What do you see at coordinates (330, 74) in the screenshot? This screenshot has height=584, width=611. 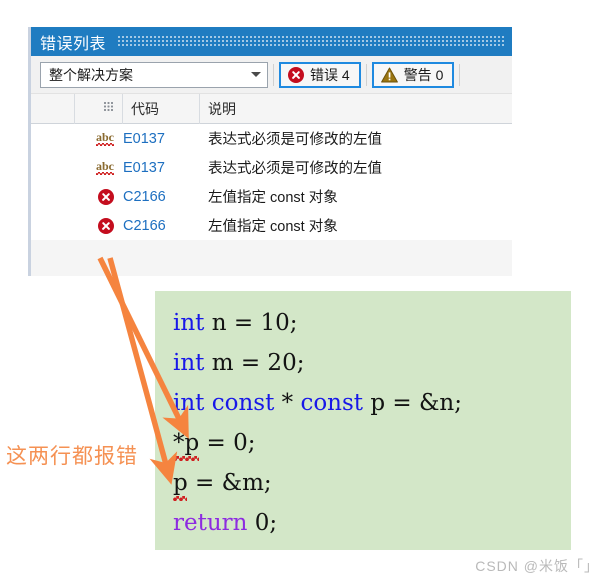 I see `errors-filter-label: 错误 4` at bounding box center [330, 74].